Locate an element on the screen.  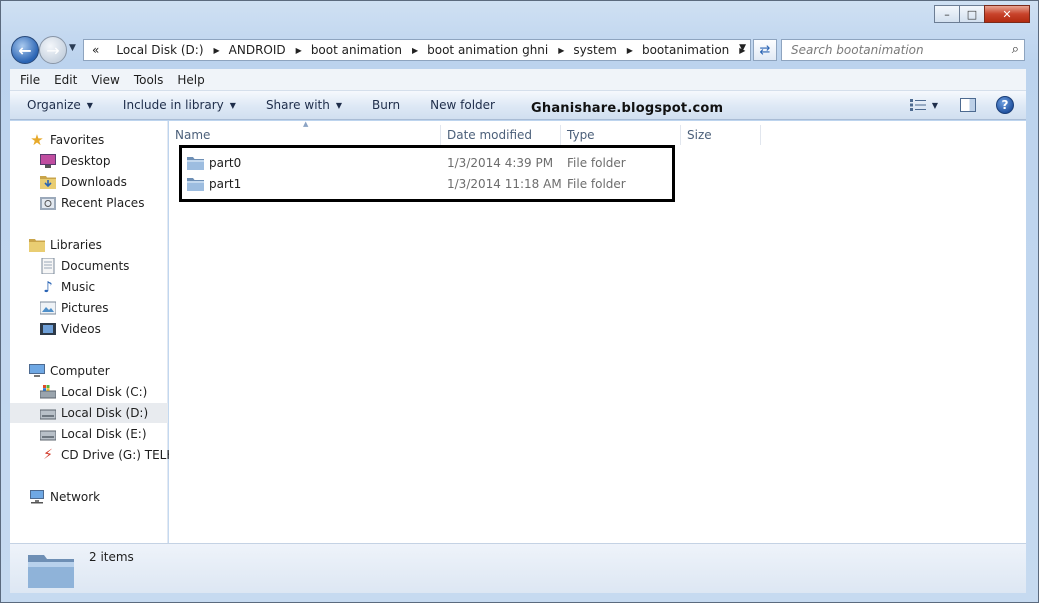
nav-item-cd-drive-g: ⚡ CD Drive (G:) TELKO is located at coordinates (111, 455).